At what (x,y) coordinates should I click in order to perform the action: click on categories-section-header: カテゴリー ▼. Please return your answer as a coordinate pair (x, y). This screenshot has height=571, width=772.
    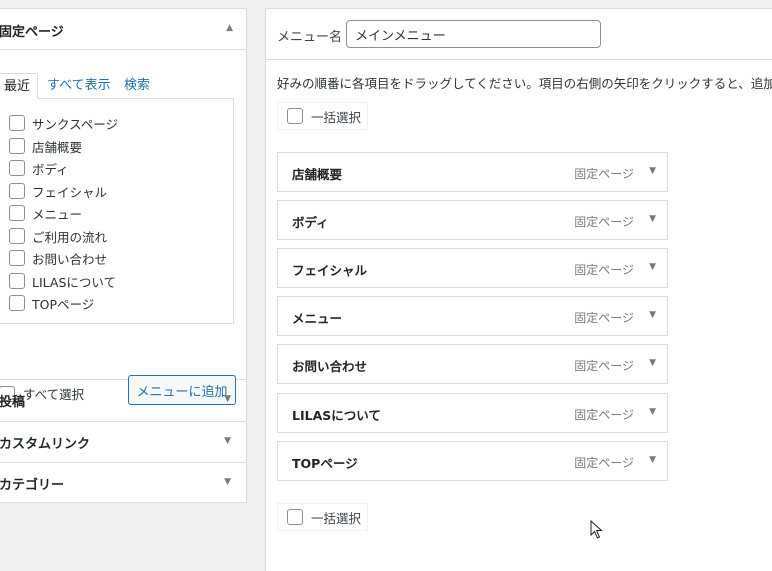
    Looking at the image, I should click on (123, 482).